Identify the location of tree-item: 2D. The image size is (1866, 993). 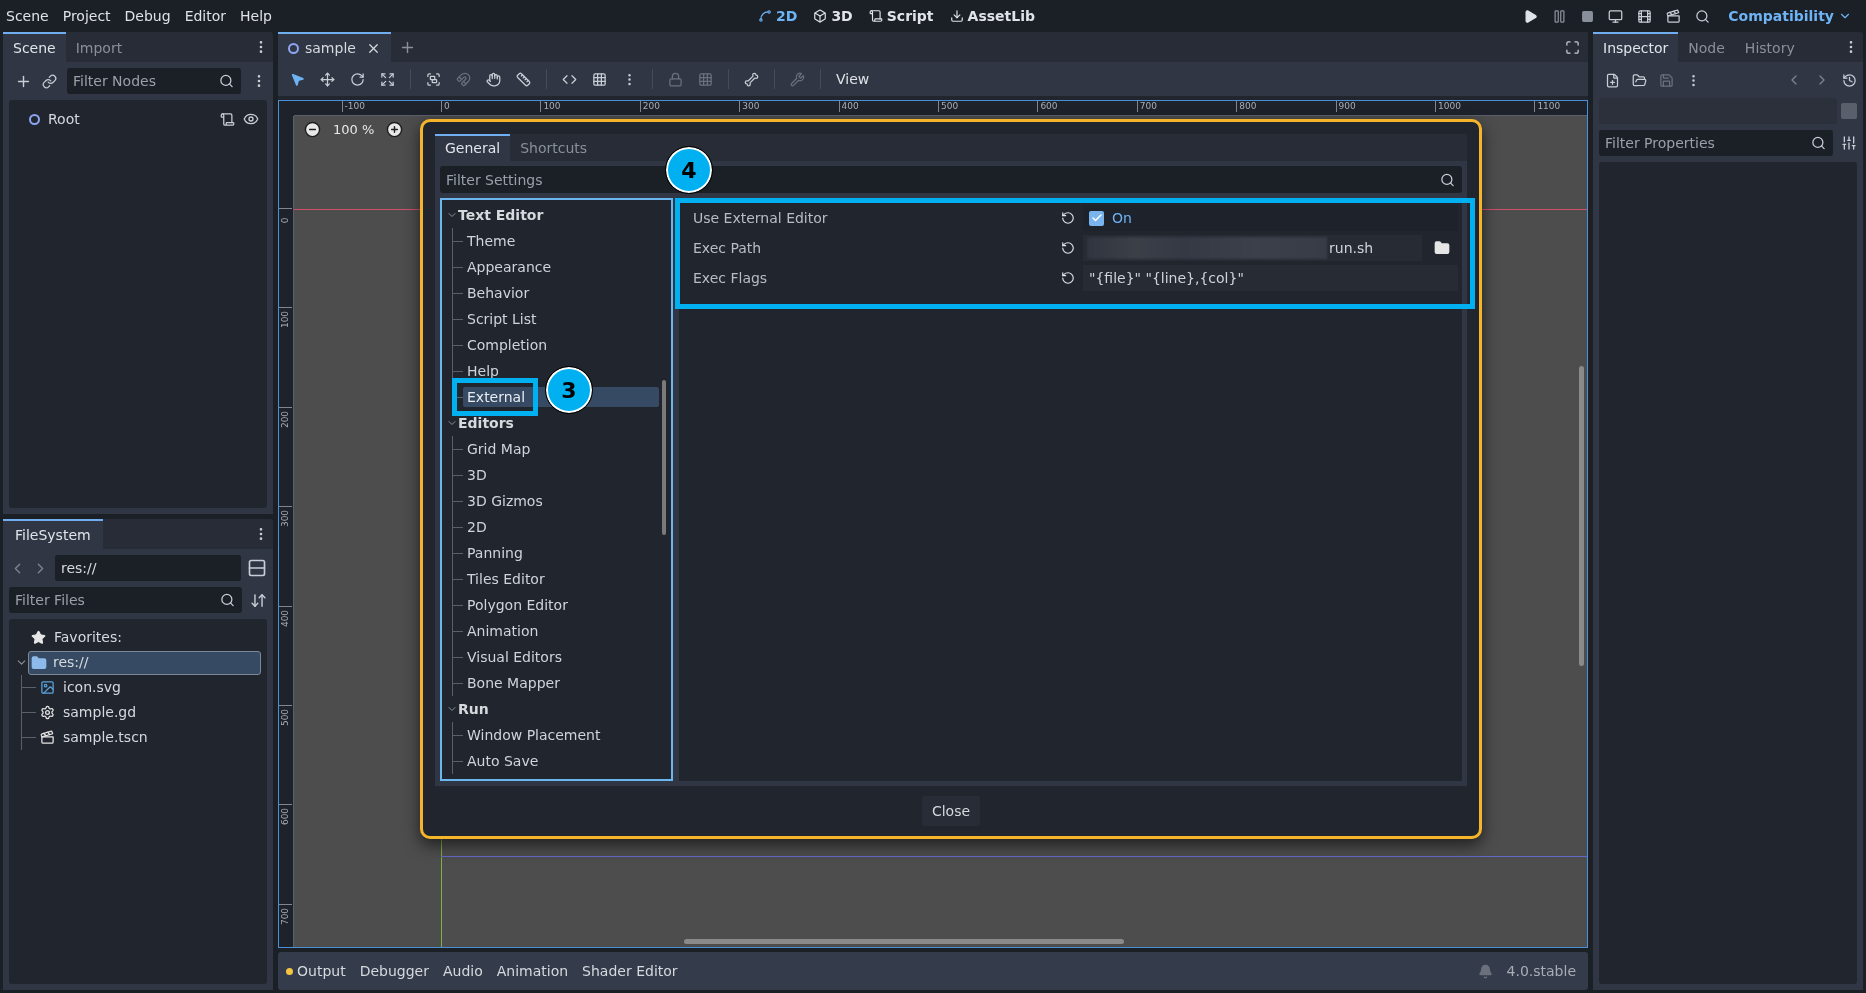
(477, 527).